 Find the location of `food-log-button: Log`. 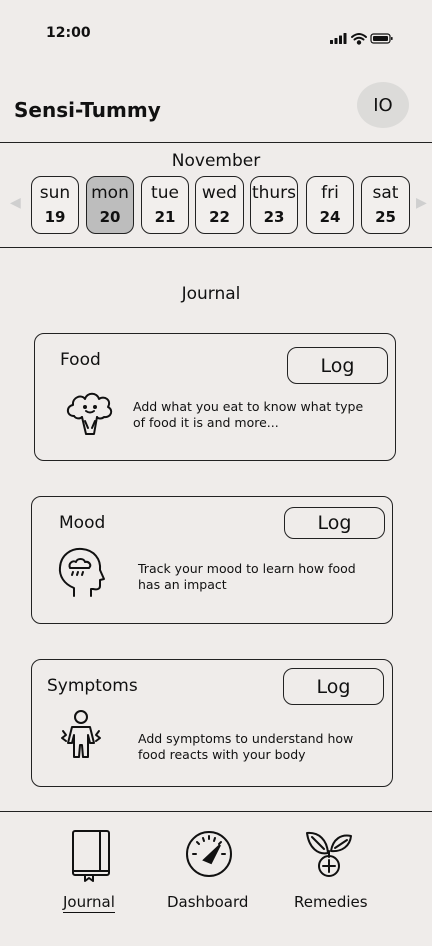

food-log-button: Log is located at coordinates (337, 365).